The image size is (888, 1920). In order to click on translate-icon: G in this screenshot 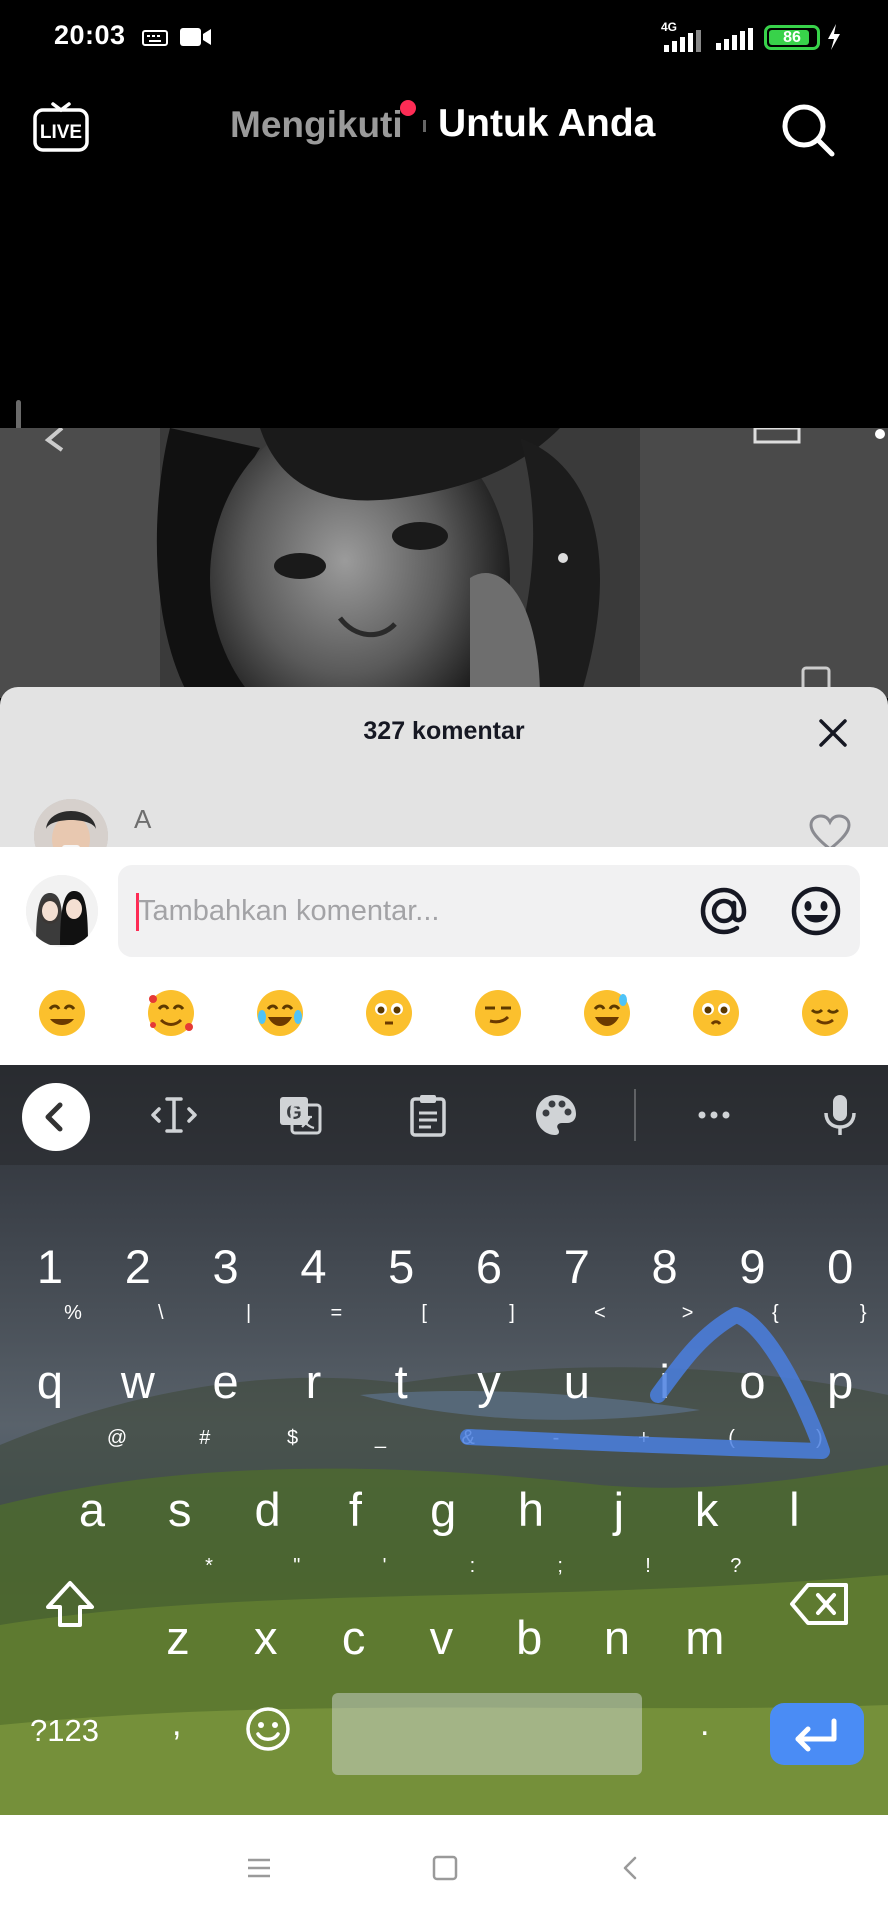, I will do `click(300, 1115)`.